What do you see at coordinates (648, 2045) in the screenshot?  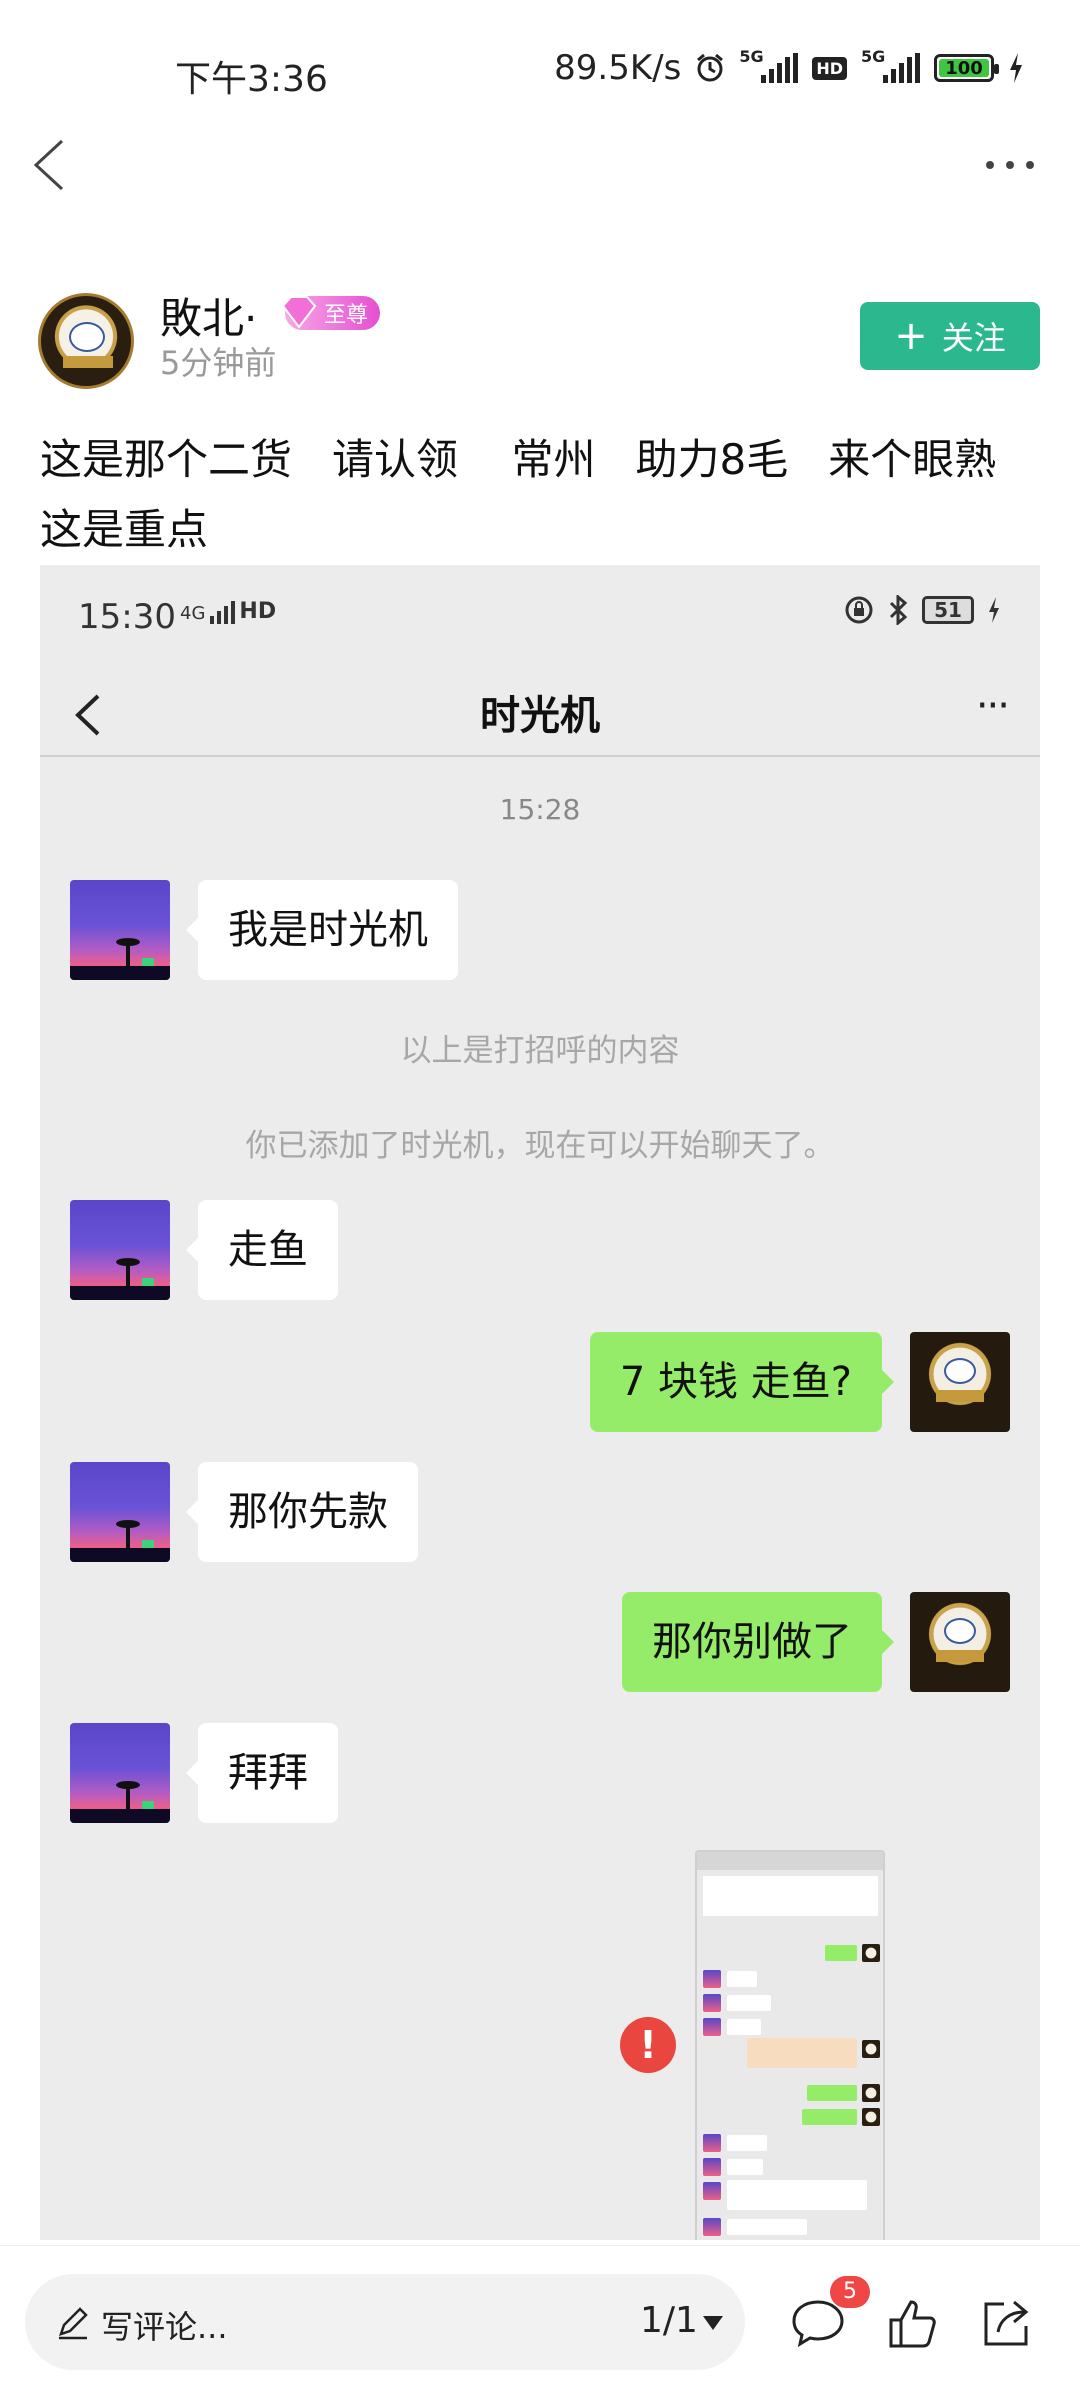 I see `send-failed-icon: !` at bounding box center [648, 2045].